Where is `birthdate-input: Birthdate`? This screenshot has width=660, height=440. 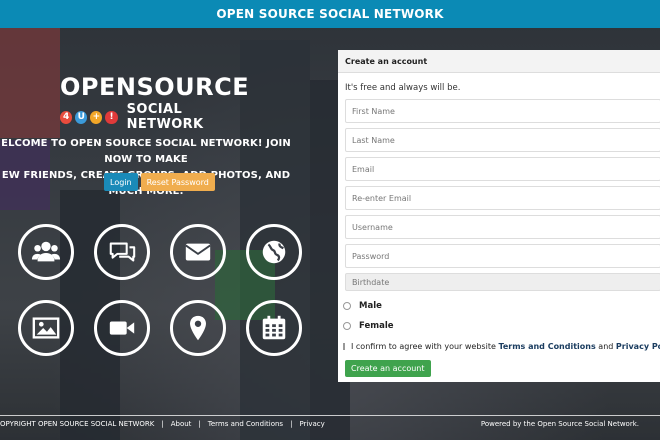
birthdate-input: Birthdate is located at coordinates (502, 282).